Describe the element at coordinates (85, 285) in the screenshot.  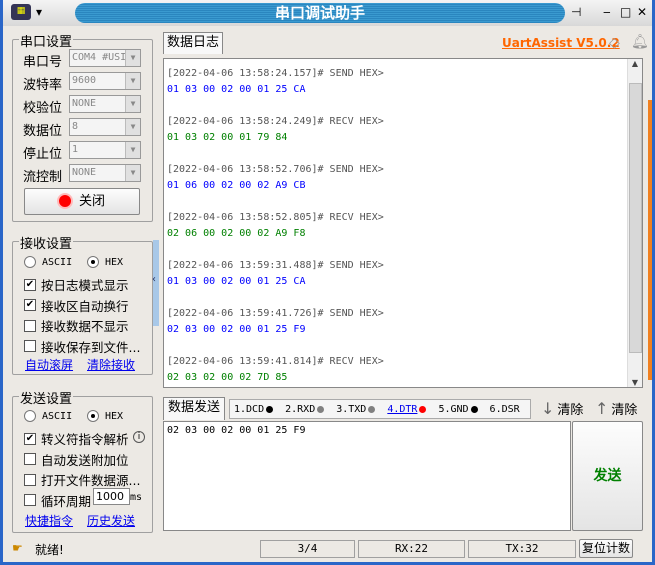
I see `checkbox-label: 按日志模式显示` at that location.